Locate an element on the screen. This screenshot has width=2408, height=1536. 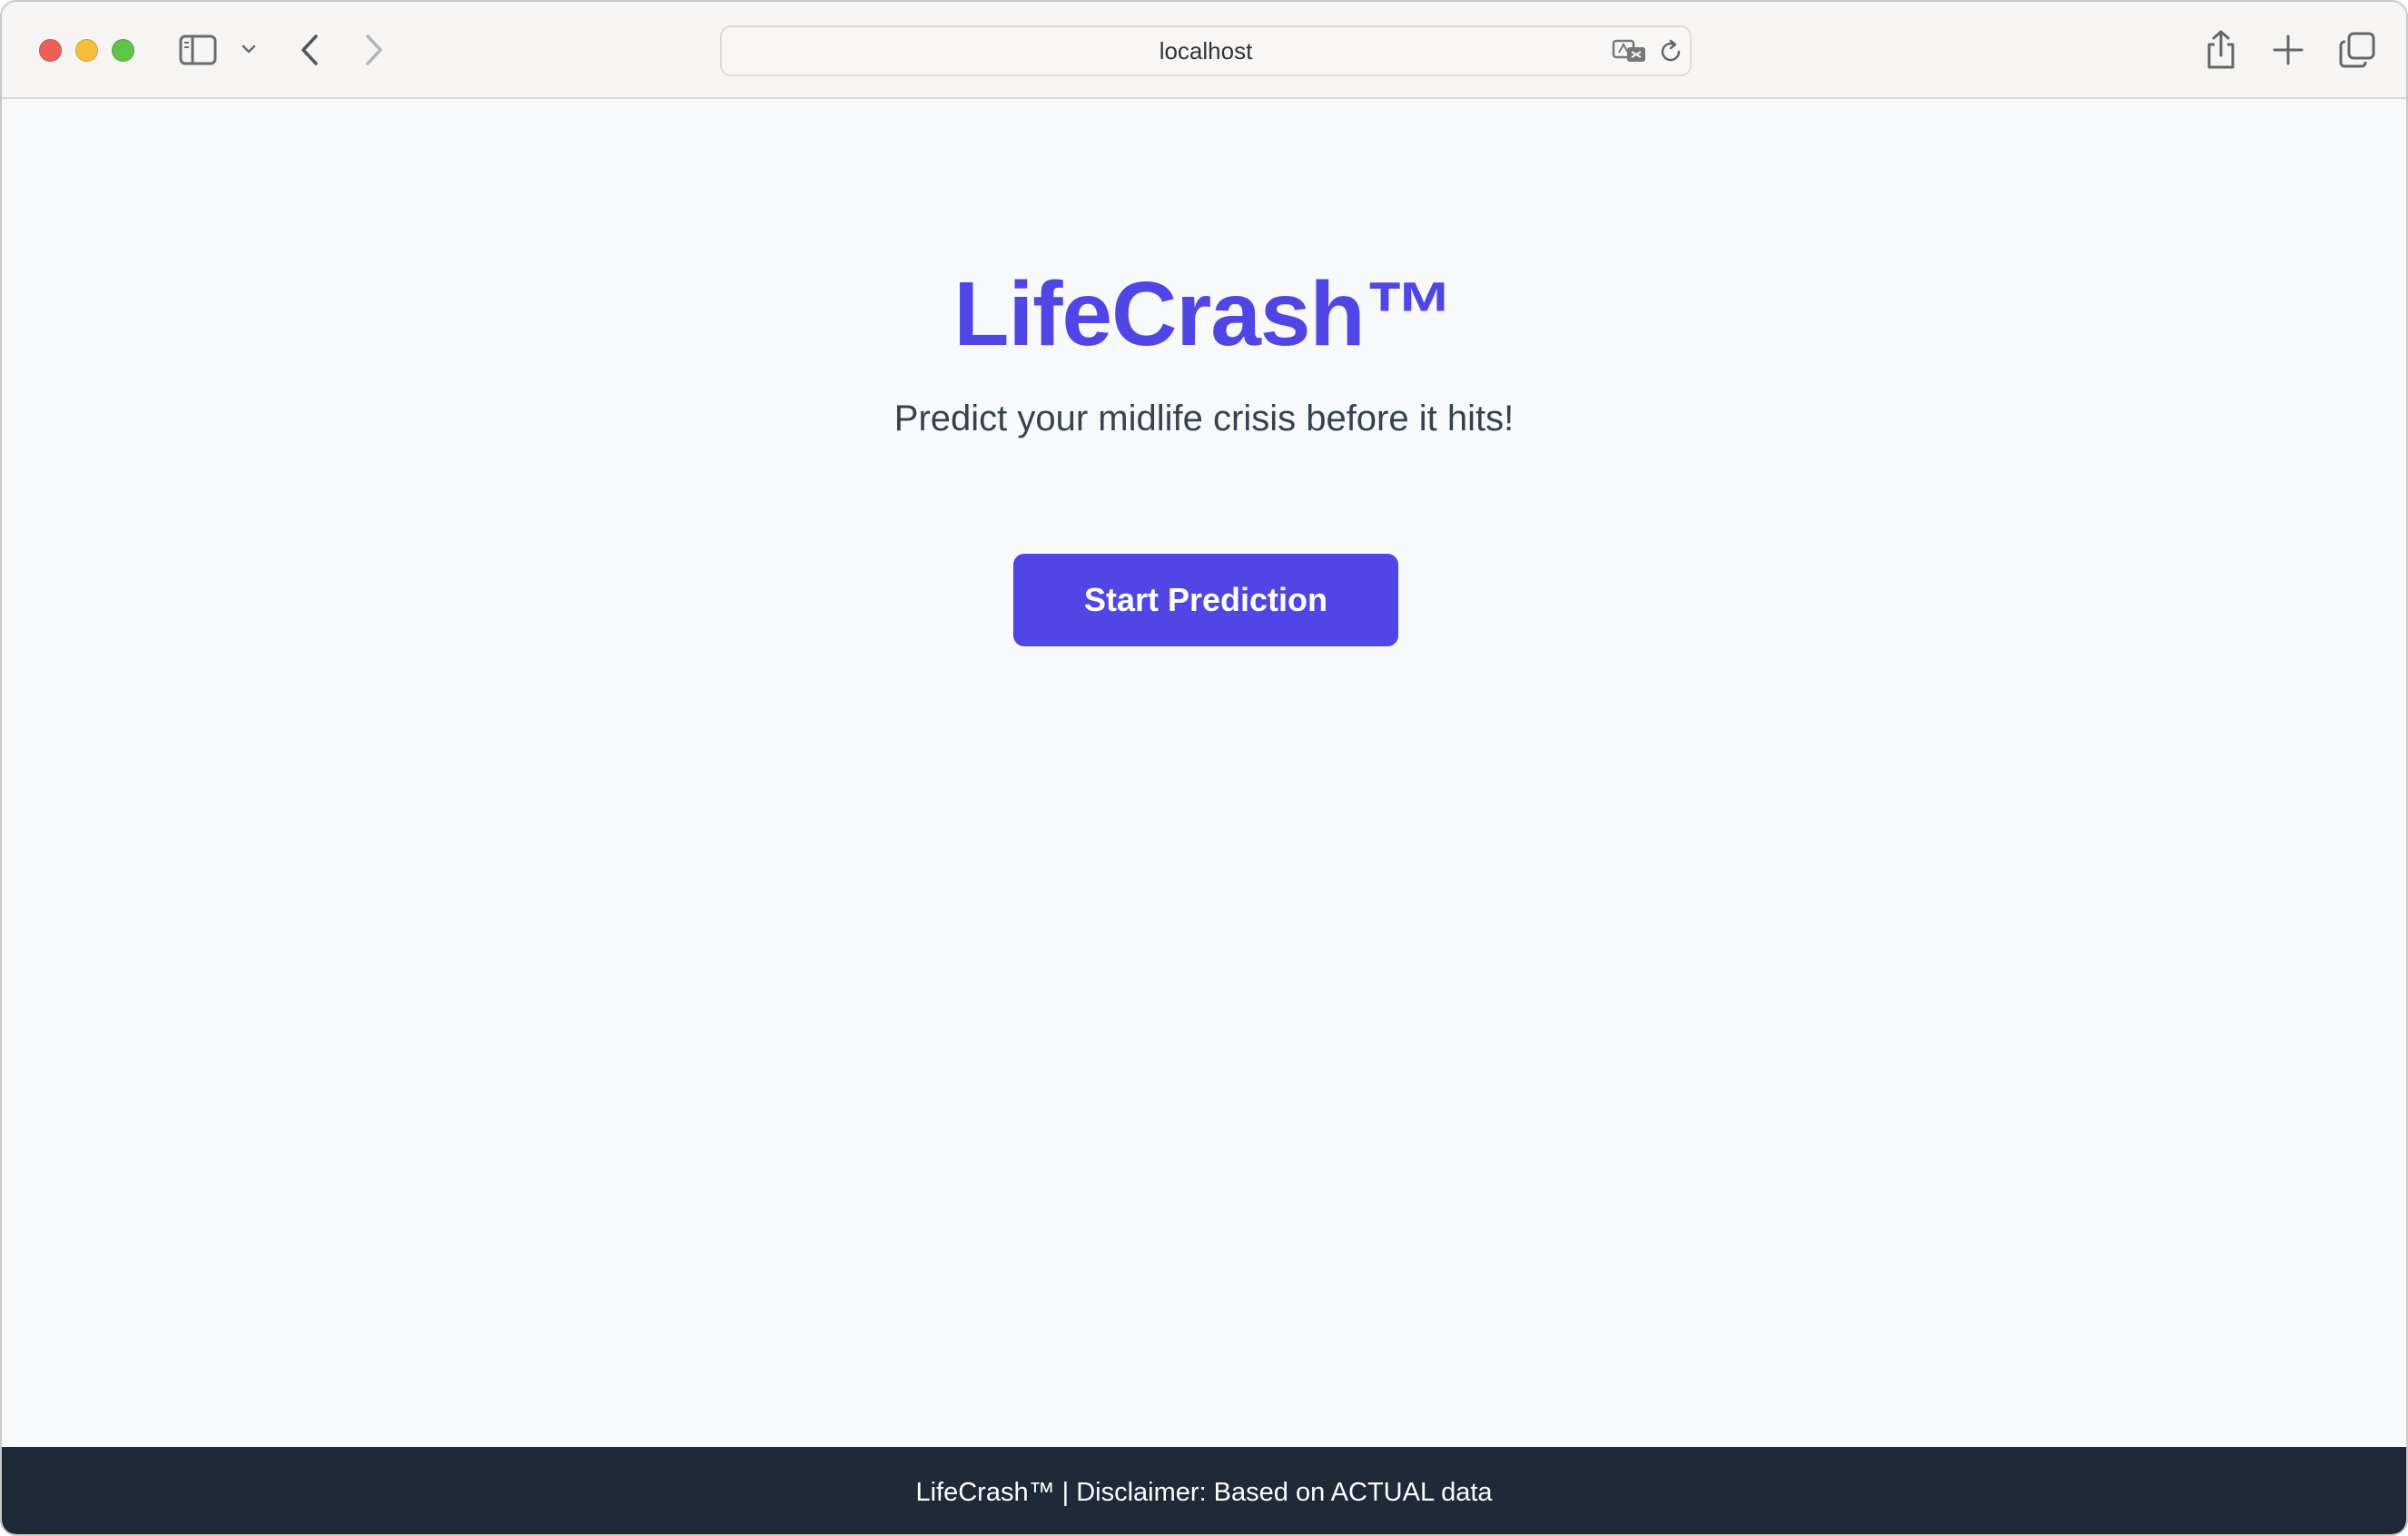
tab-overview-icon is located at coordinates (2357, 50).